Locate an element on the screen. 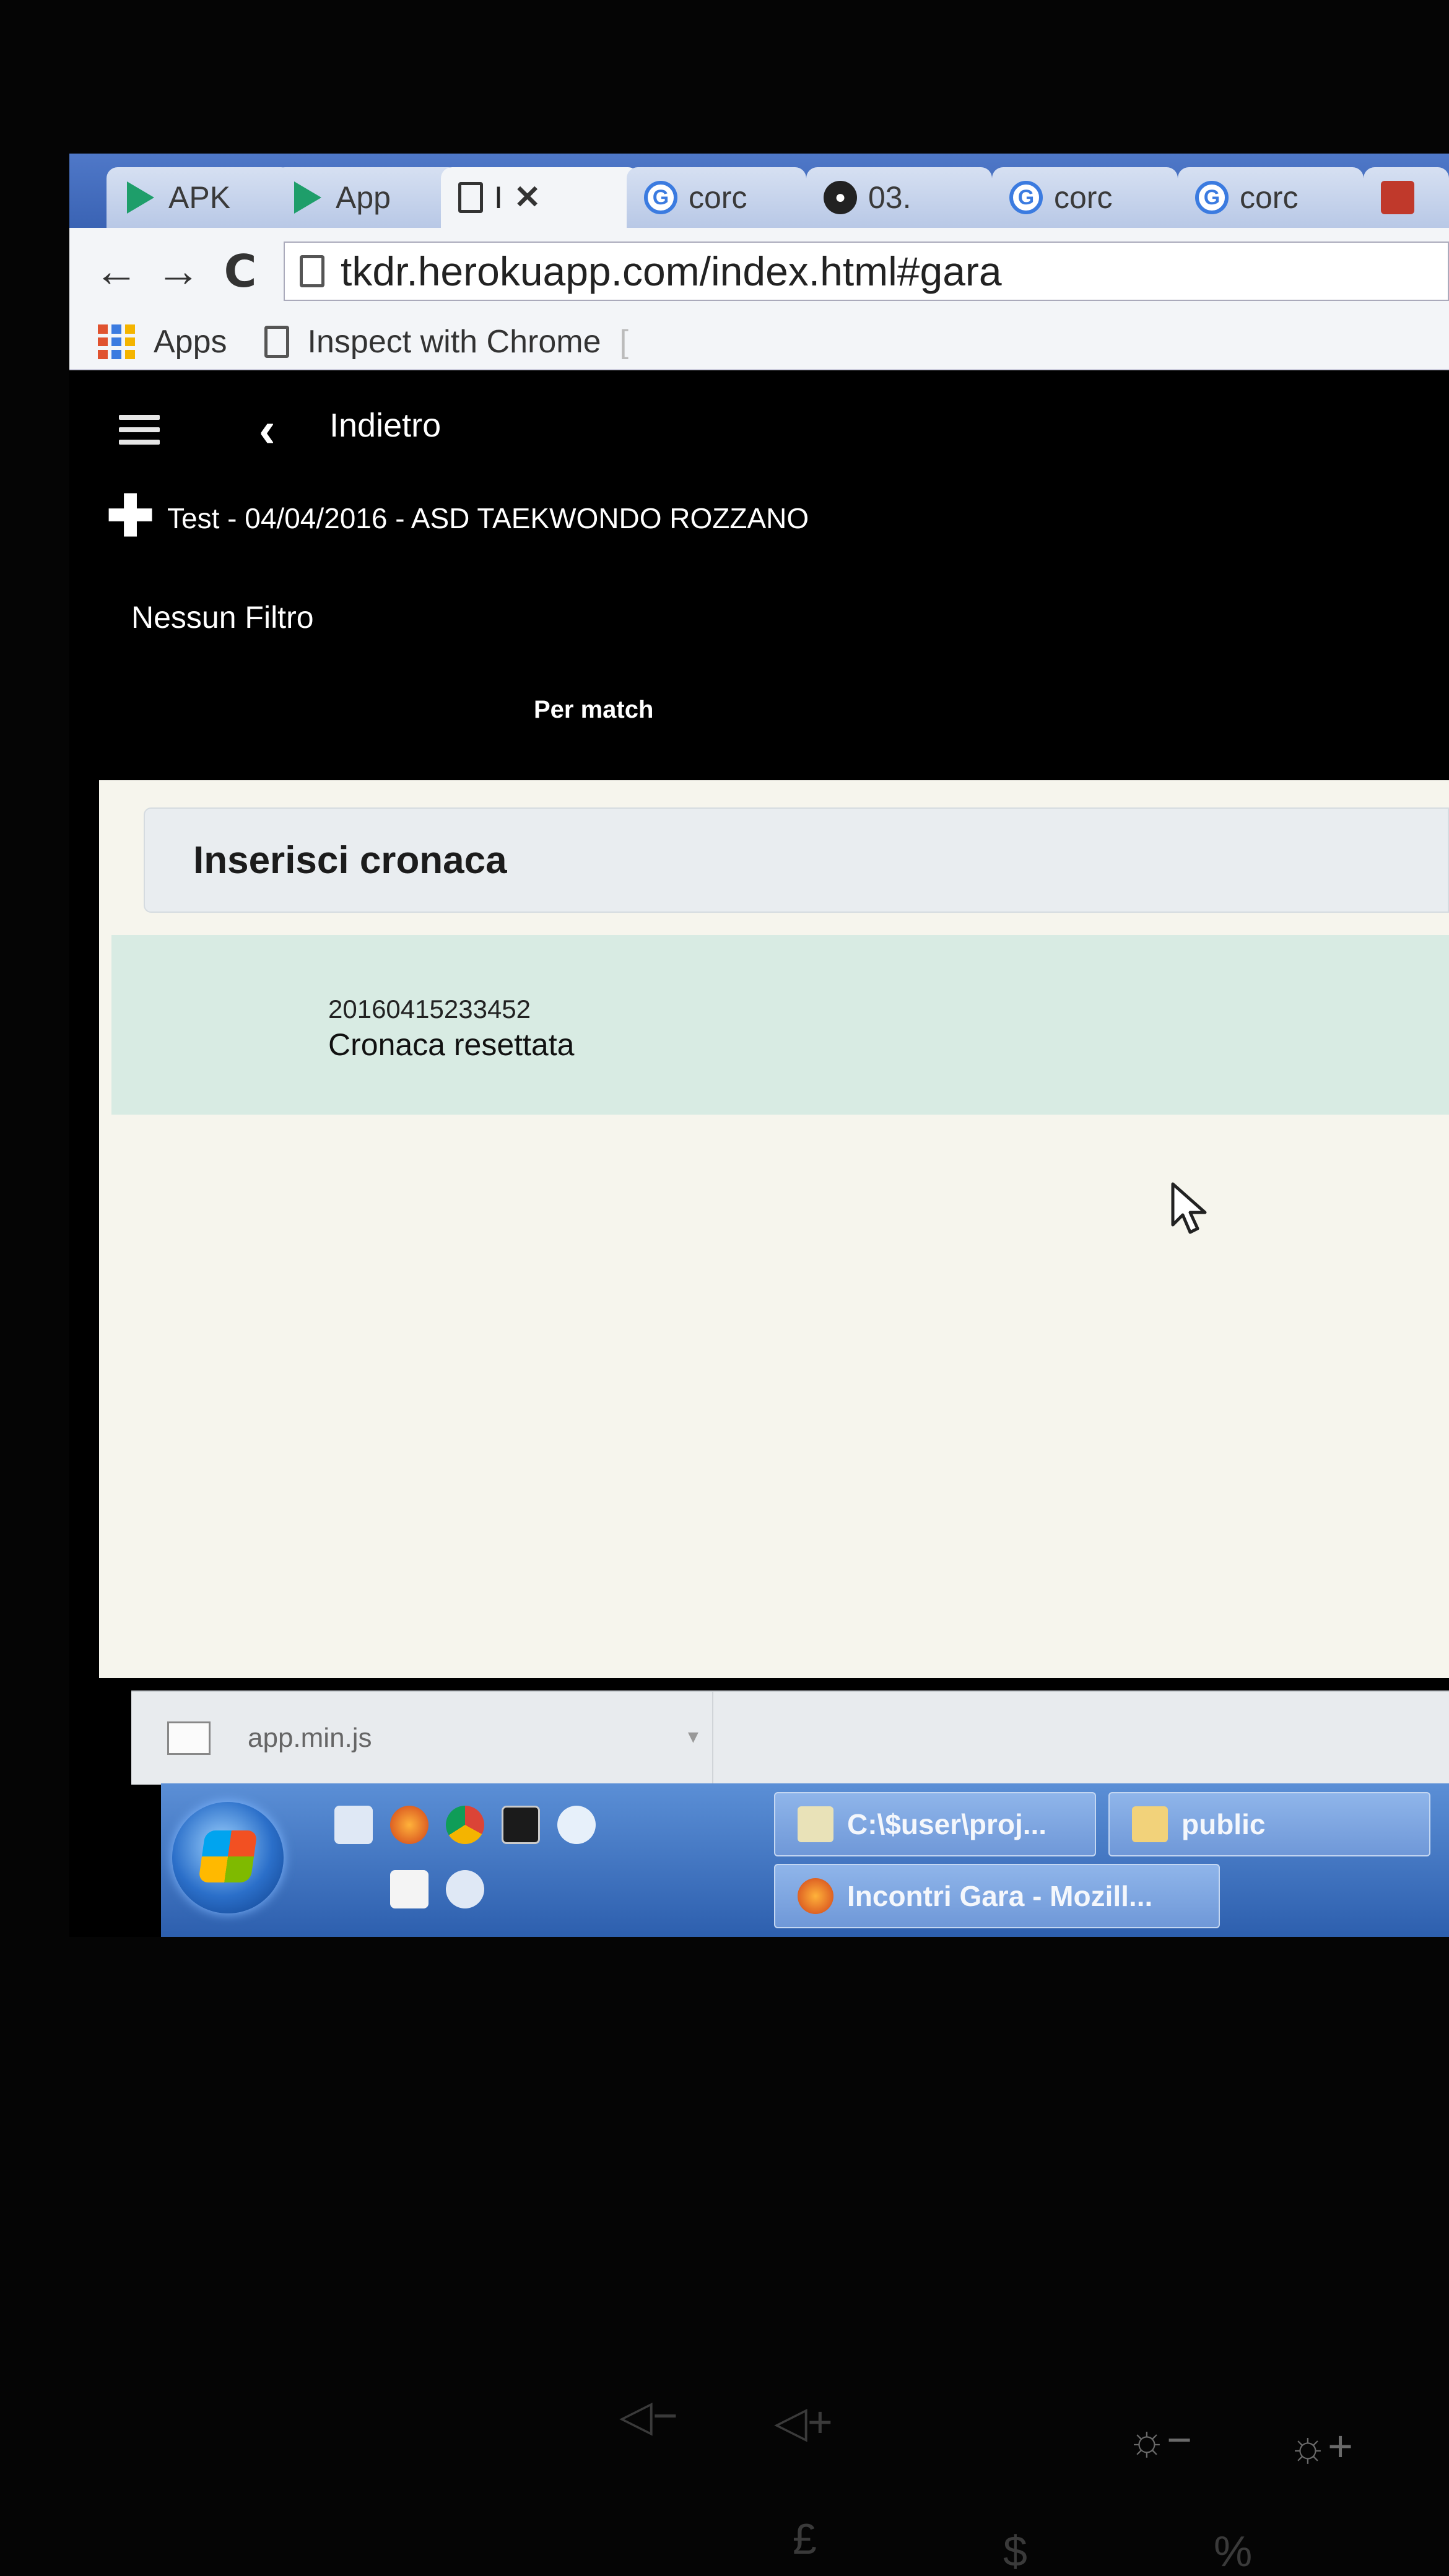 The height and width of the screenshot is (2576, 1449). start-button is located at coordinates (228, 1857).